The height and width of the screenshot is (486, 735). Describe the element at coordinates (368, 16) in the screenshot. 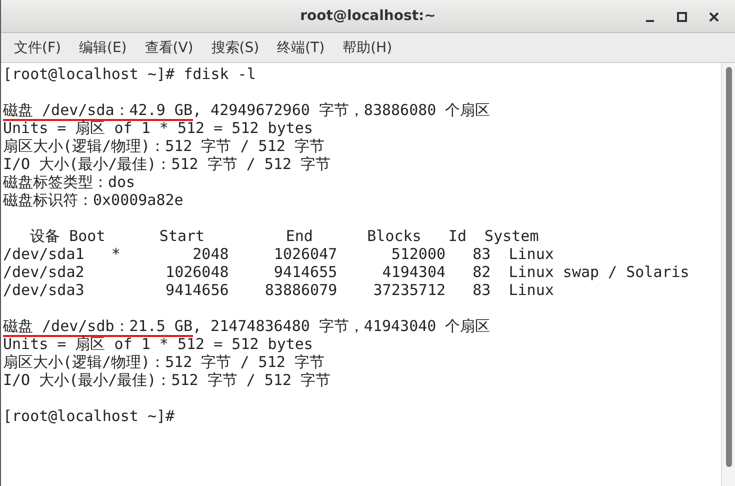

I see `window-title: root@localhost:~` at that location.